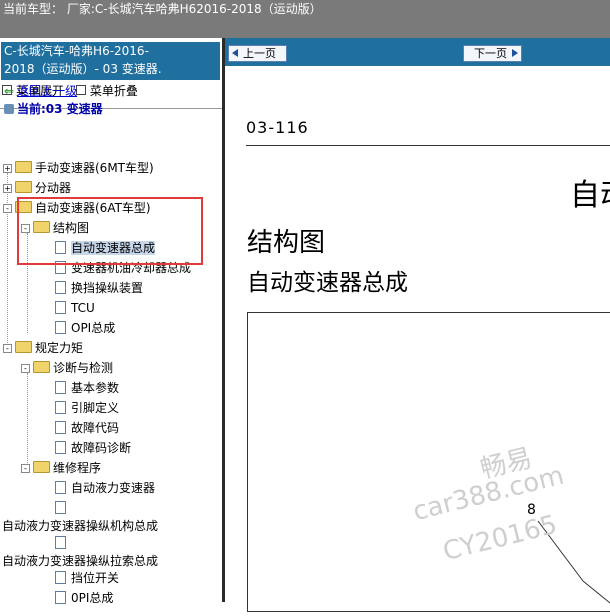 This screenshot has width=610, height=616. What do you see at coordinates (94, 168) in the screenshot?
I see `tree-item-label: 手动变速器(6MT车型)` at bounding box center [94, 168].